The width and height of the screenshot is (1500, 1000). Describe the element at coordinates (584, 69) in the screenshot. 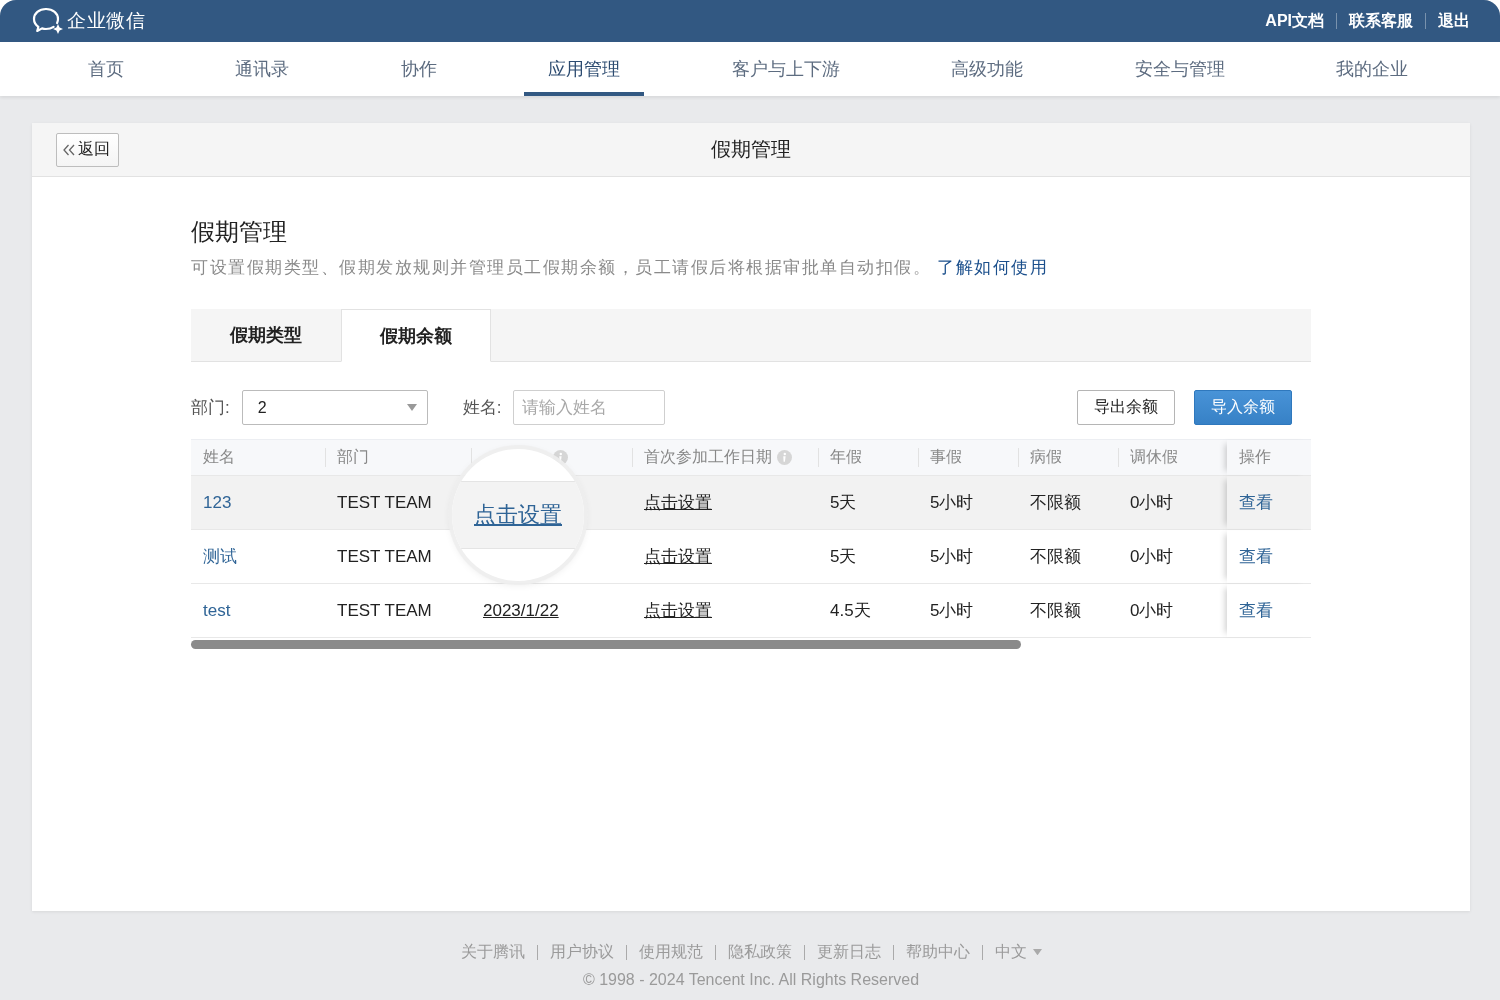

I see `nav-item: 应用管理` at that location.